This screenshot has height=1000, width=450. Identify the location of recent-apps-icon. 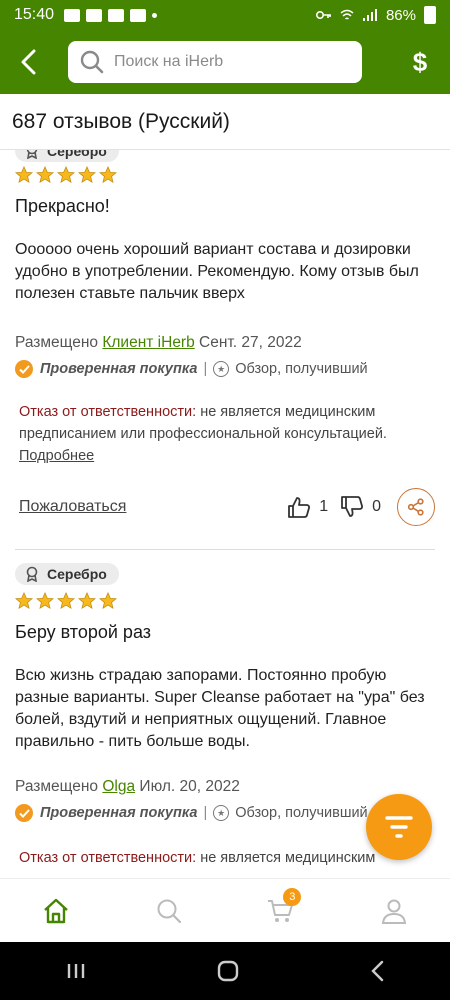
(76, 971).